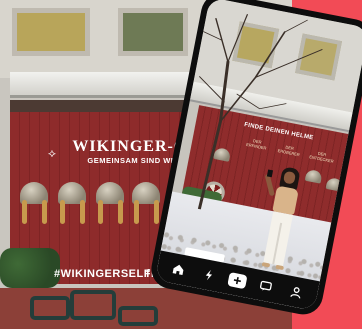  I want to click on inbox-icon, so click(265, 286).